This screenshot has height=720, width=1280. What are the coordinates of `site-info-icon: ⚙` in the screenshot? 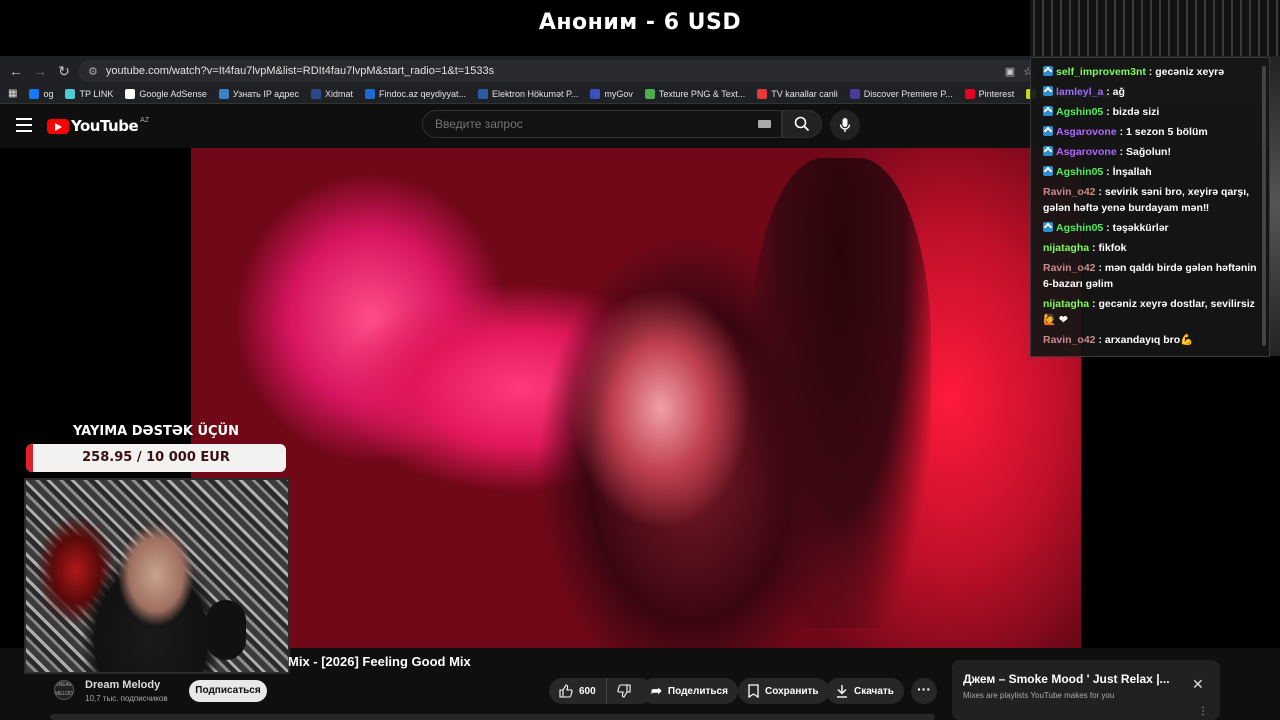 It's located at (93, 71).